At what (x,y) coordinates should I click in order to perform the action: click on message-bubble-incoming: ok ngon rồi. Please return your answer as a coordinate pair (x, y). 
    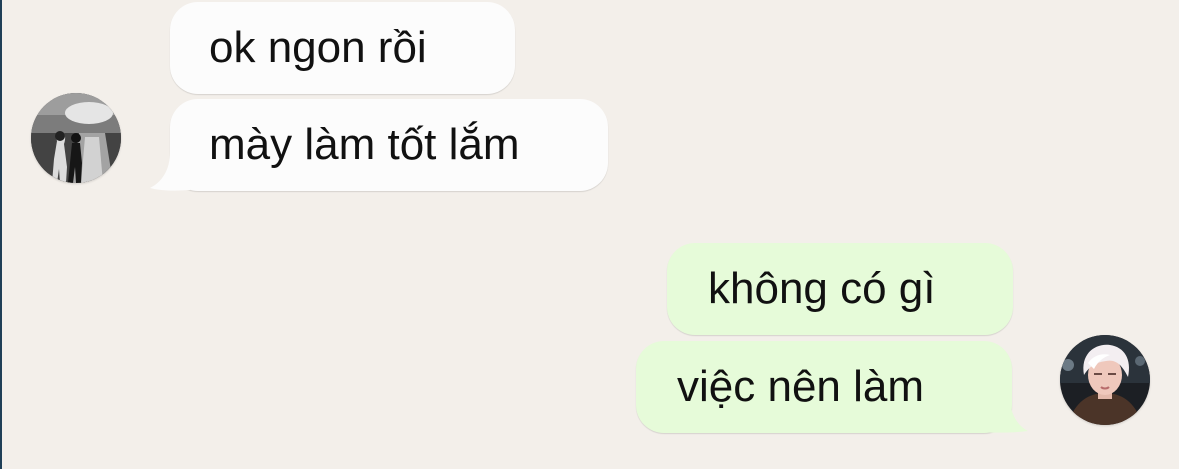
    Looking at the image, I should click on (342, 48).